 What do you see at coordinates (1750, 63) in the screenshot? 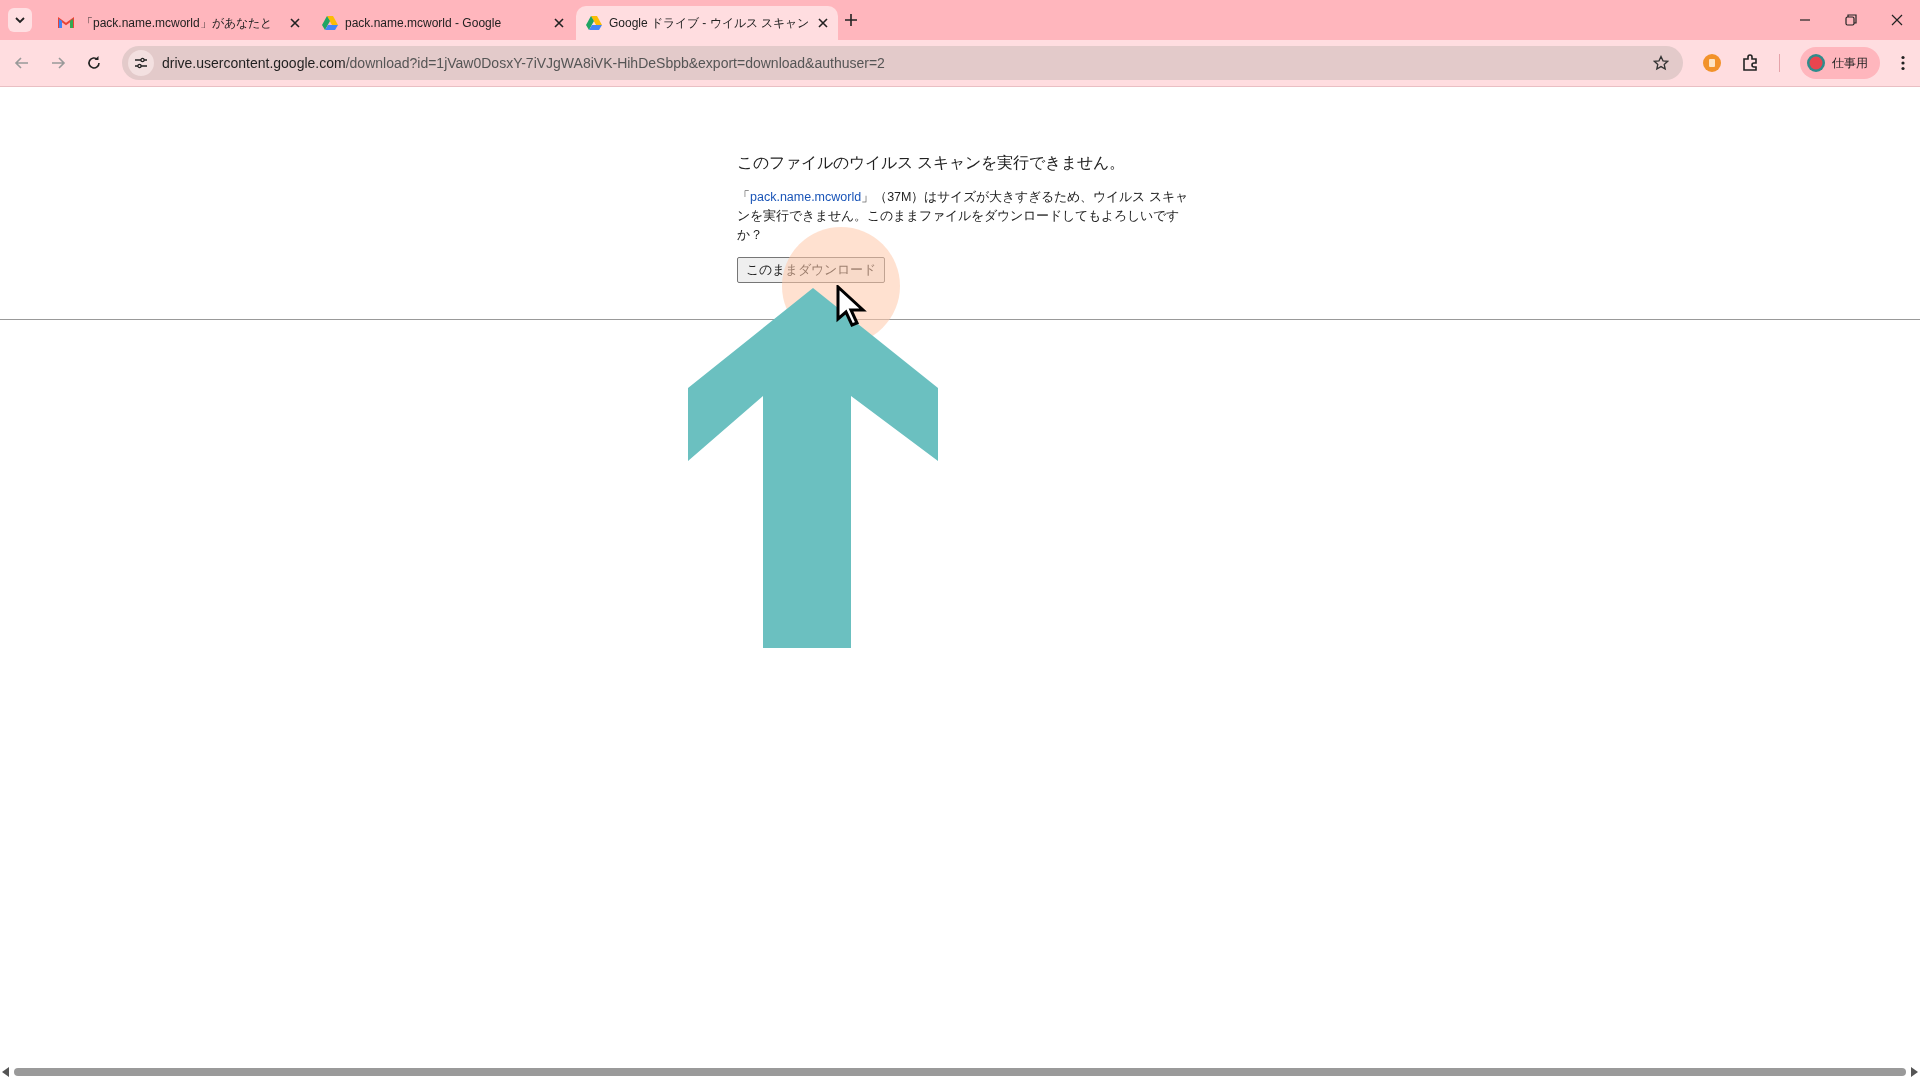
I see `puzzle-icon` at bounding box center [1750, 63].